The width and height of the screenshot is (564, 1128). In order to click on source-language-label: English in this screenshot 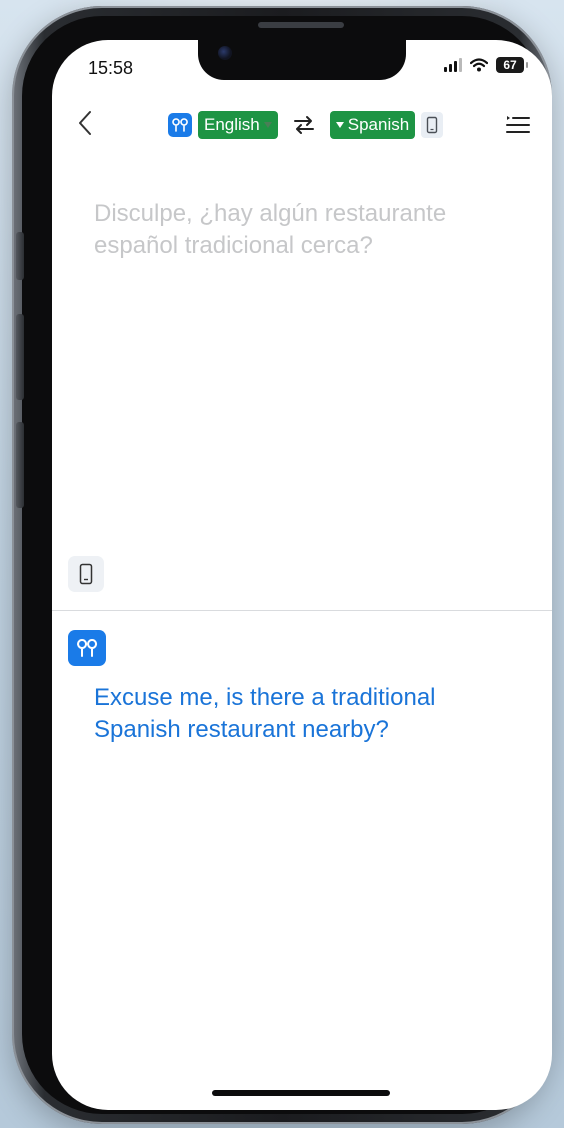, I will do `click(232, 124)`.